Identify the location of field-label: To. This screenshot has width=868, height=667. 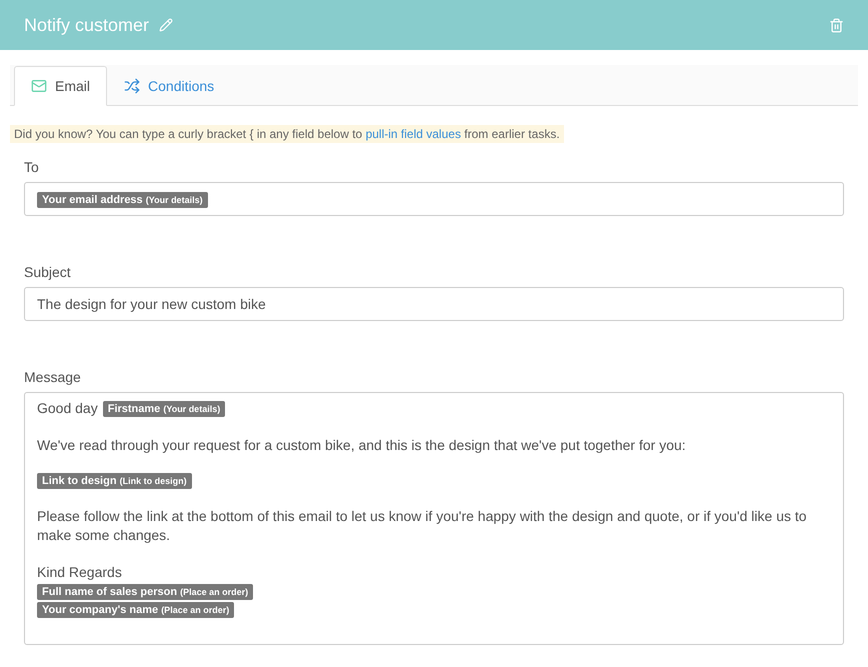
(32, 167).